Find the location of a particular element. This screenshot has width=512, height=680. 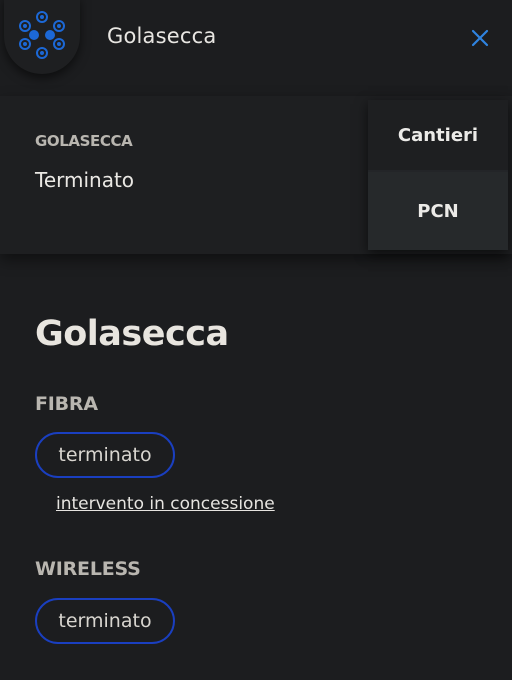

menu-item-cantieri: Cantieri is located at coordinates (438, 135).